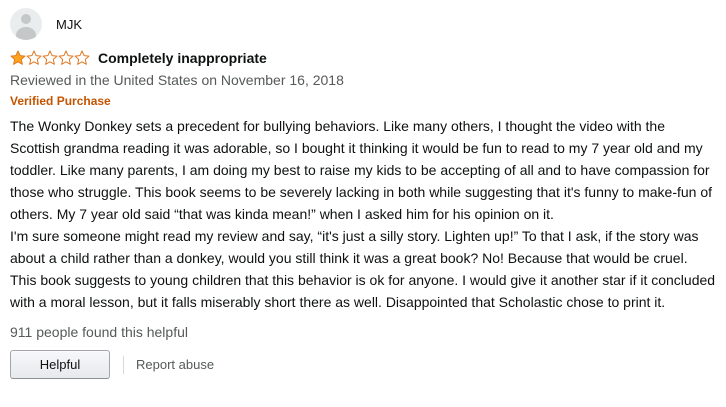  I want to click on star-filled-icon, so click(18, 57).